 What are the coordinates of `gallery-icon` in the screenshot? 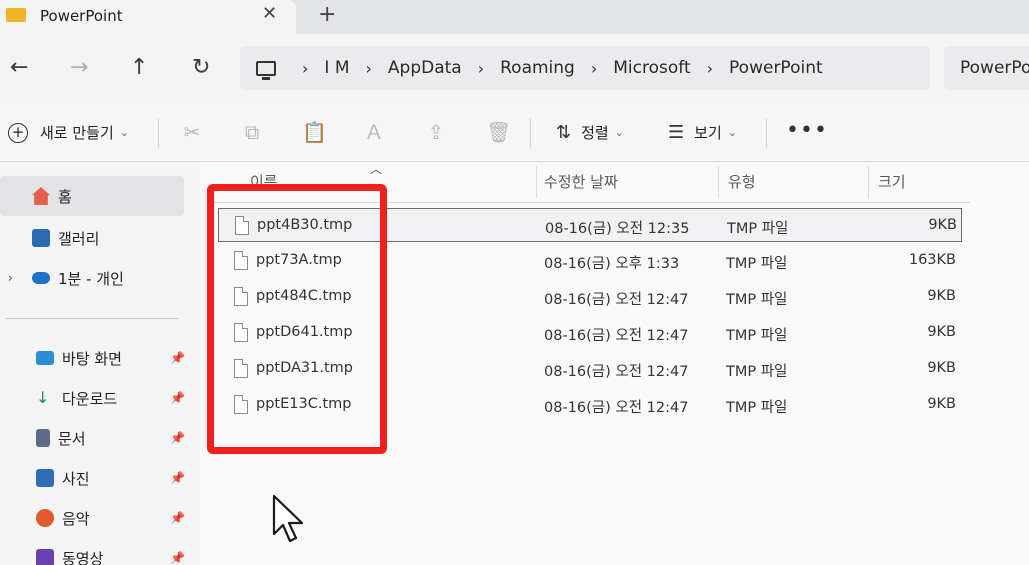 It's located at (41, 238).